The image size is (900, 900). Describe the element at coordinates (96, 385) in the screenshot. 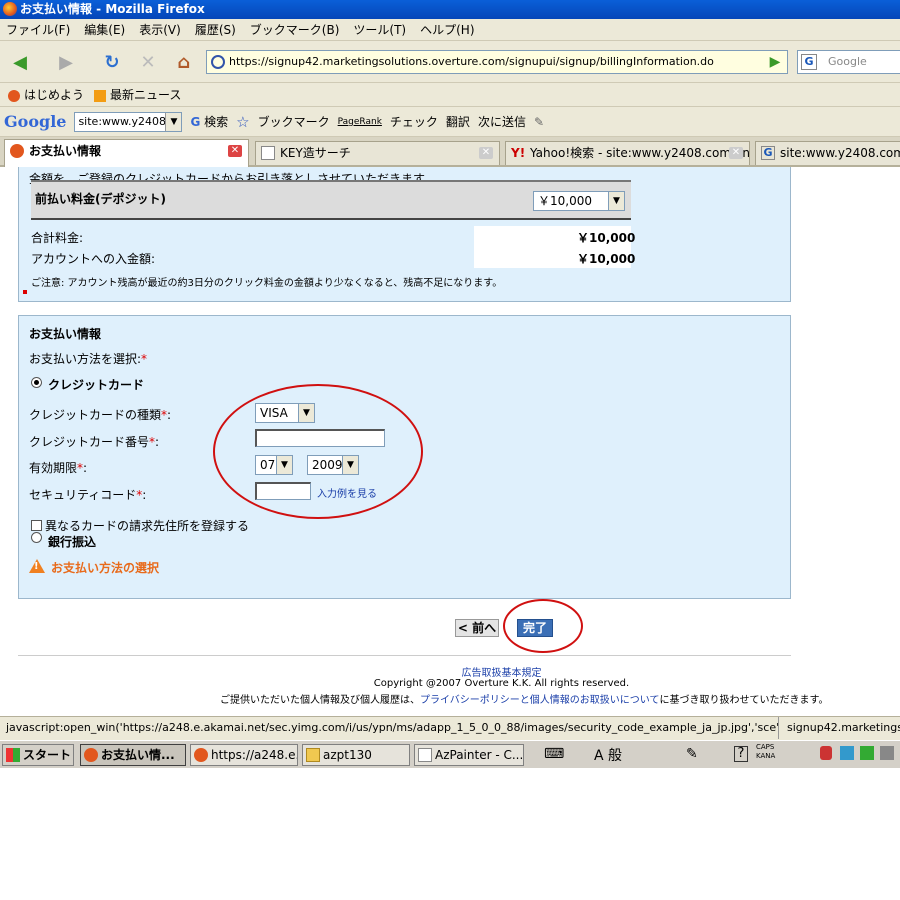

I see `credit-card-label: クレジットカード` at that location.